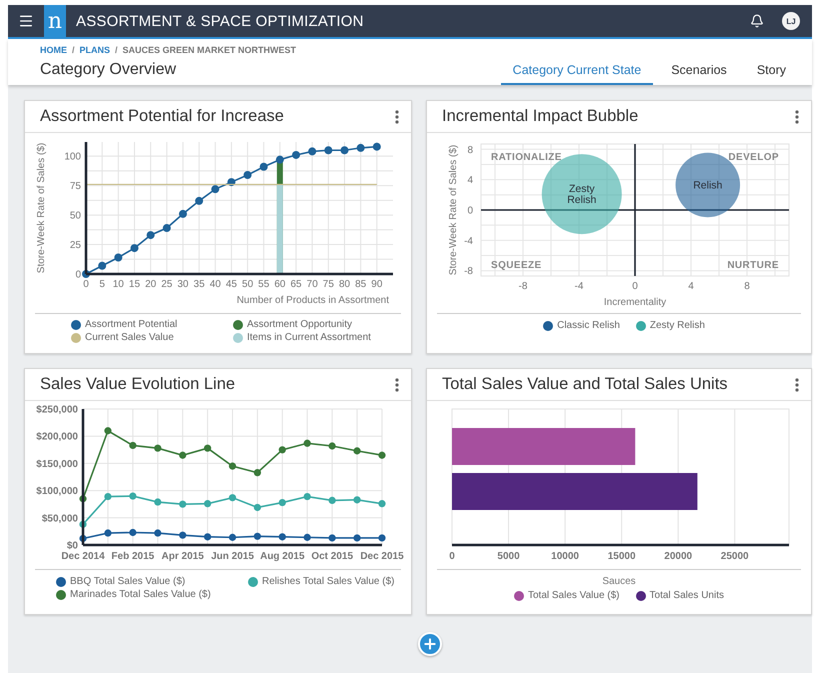 This screenshot has width=820, height=673. What do you see at coordinates (309, 337) in the screenshot?
I see `legend-label: Items in Current Assortment` at bounding box center [309, 337].